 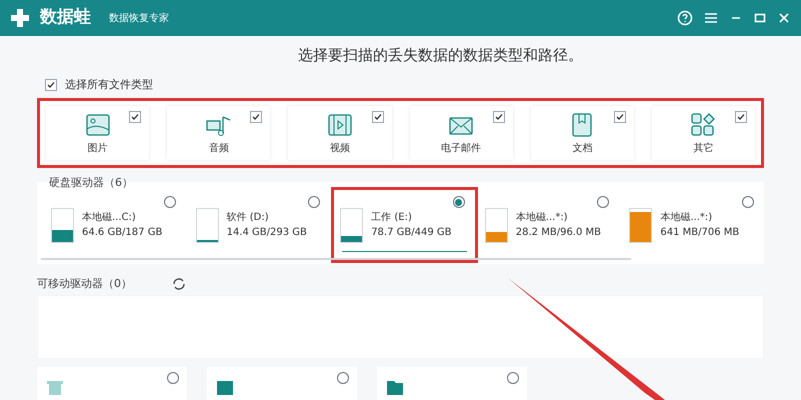 I want to click on grid-icon, so click(x=703, y=124).